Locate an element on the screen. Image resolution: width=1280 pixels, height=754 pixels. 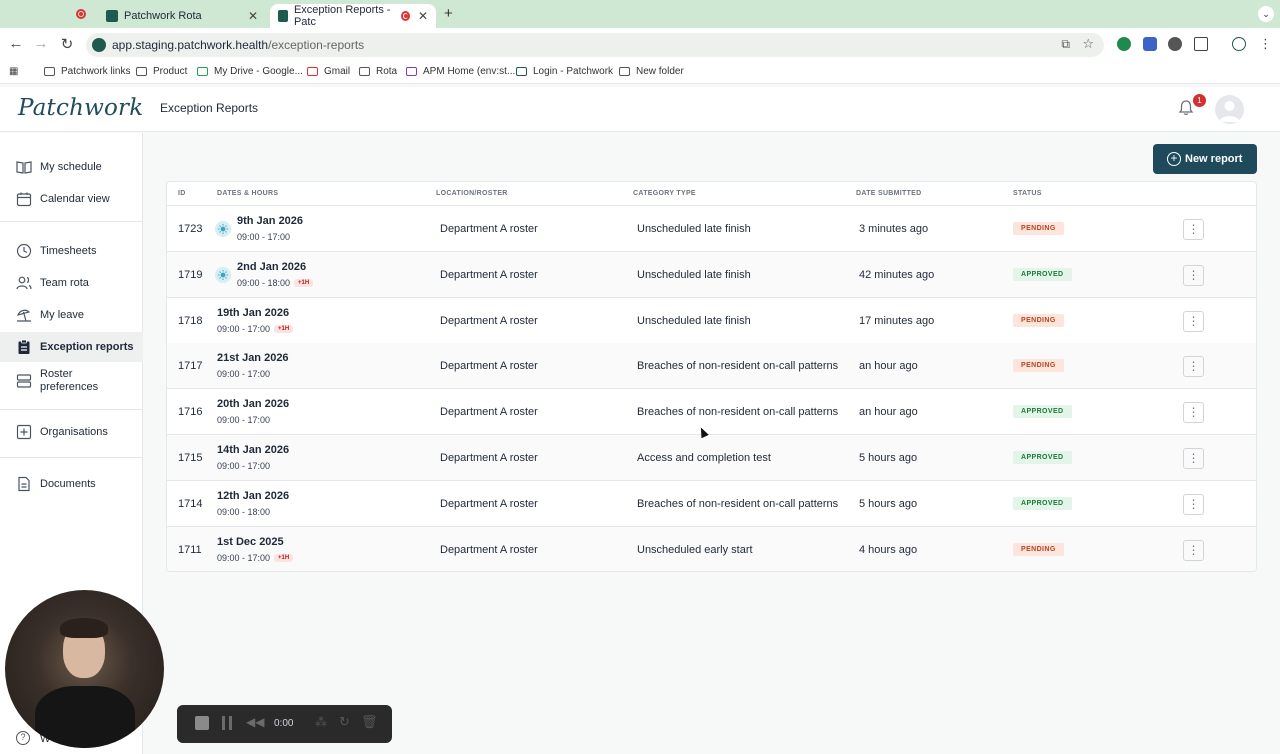
profile-icon is located at coordinates (1239, 44).